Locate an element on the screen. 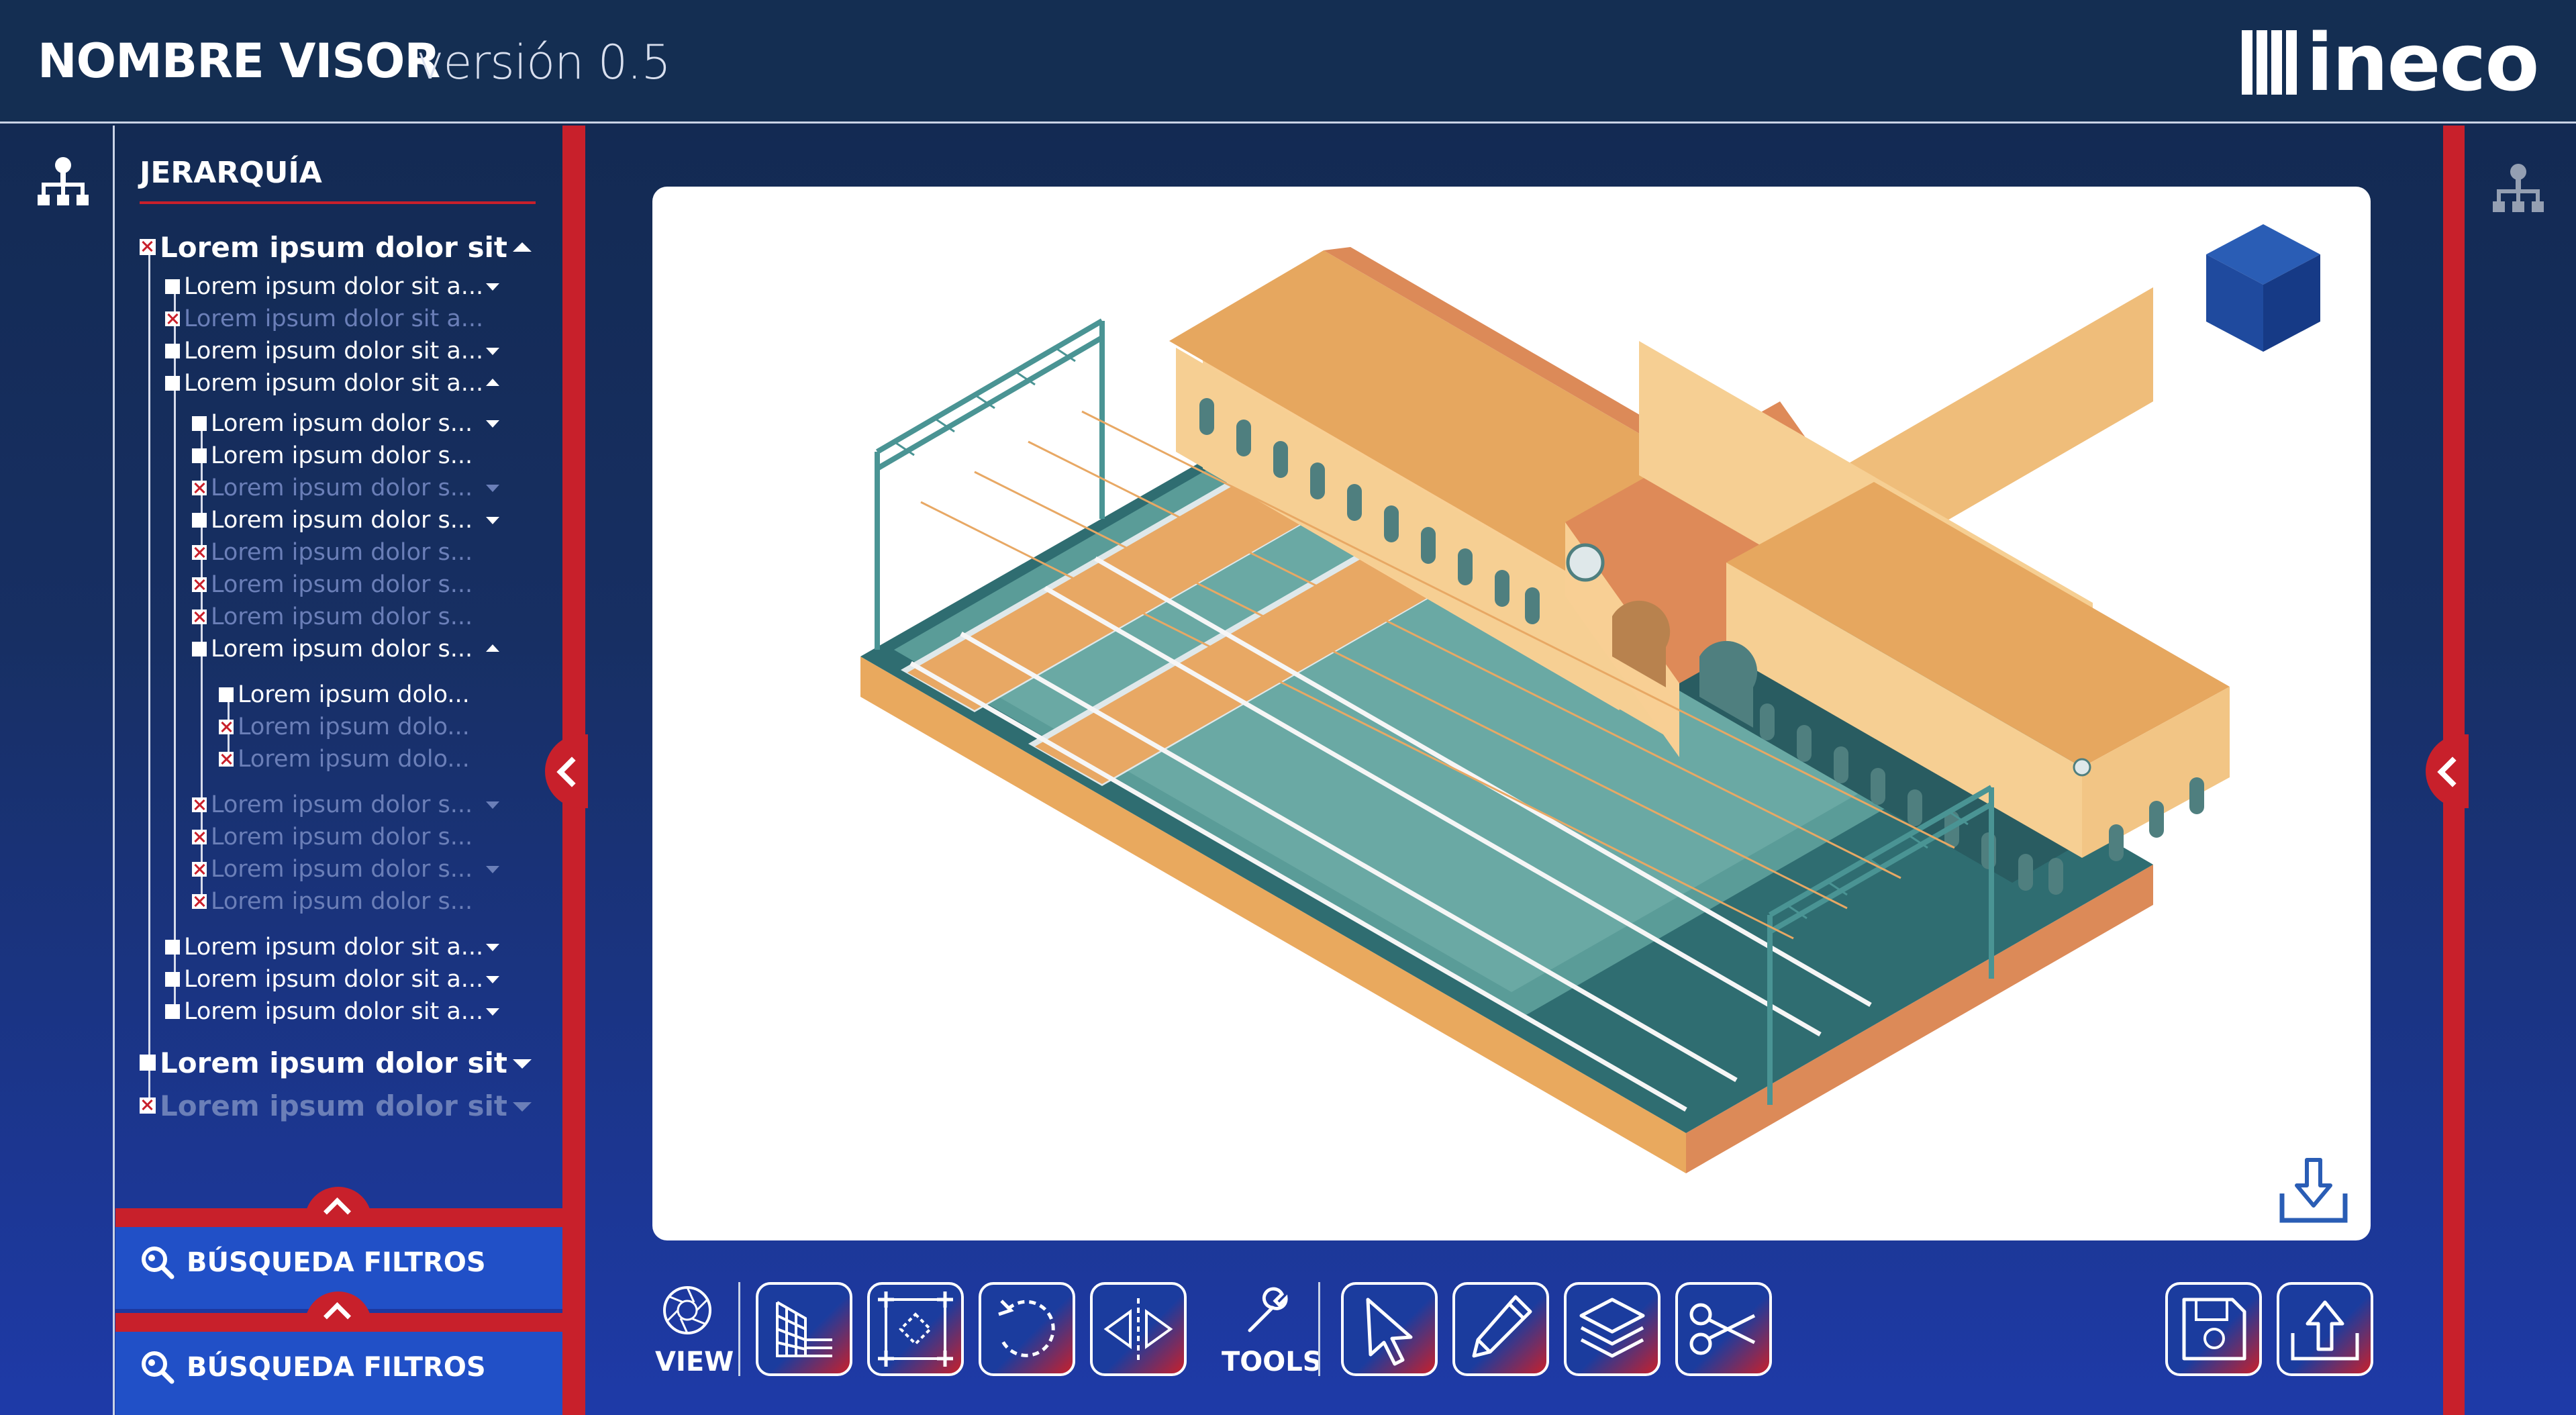  wrench-icon is located at coordinates (1267, 1310).